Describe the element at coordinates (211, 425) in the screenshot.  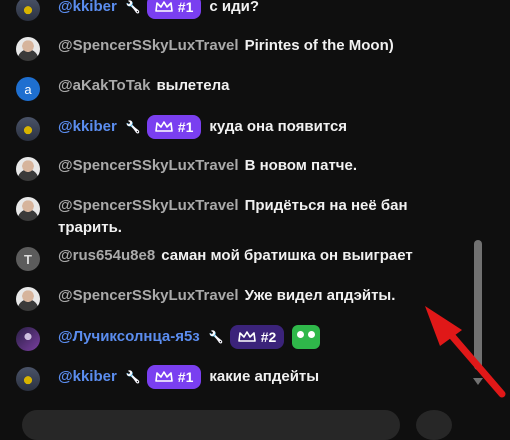
I see `chat-input` at that location.